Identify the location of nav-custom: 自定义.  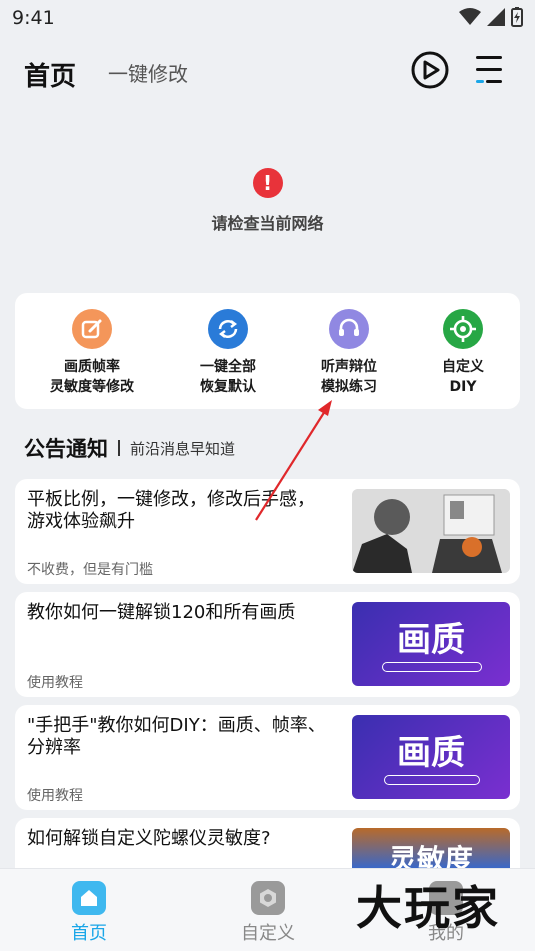
(268, 913).